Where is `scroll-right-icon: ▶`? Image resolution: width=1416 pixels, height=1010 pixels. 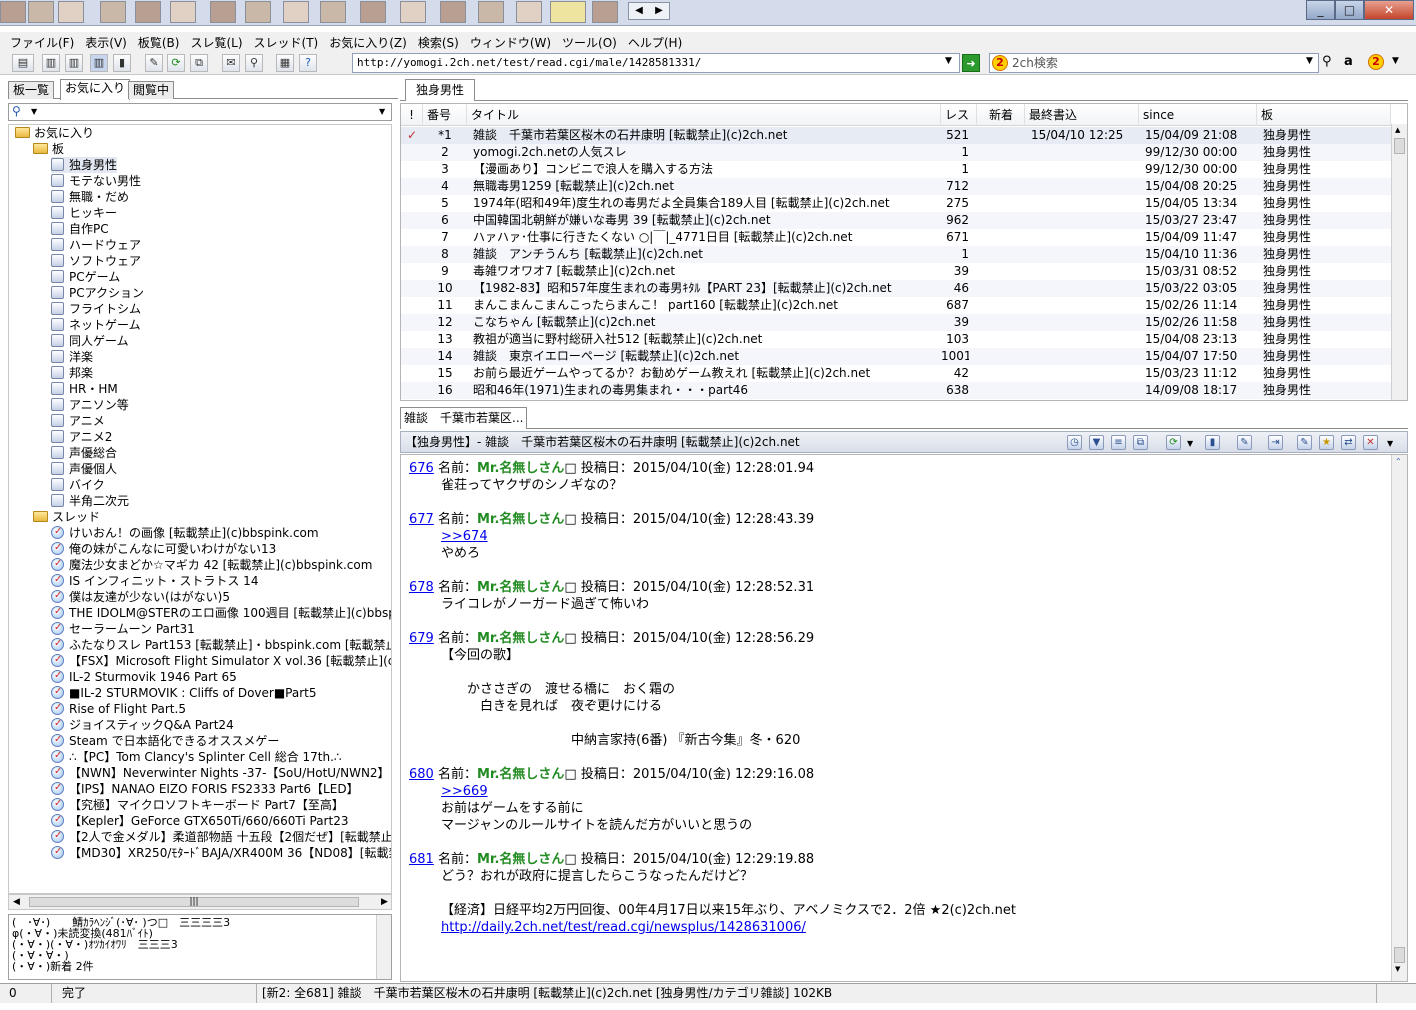
scroll-right-icon: ▶ is located at coordinates (384, 902).